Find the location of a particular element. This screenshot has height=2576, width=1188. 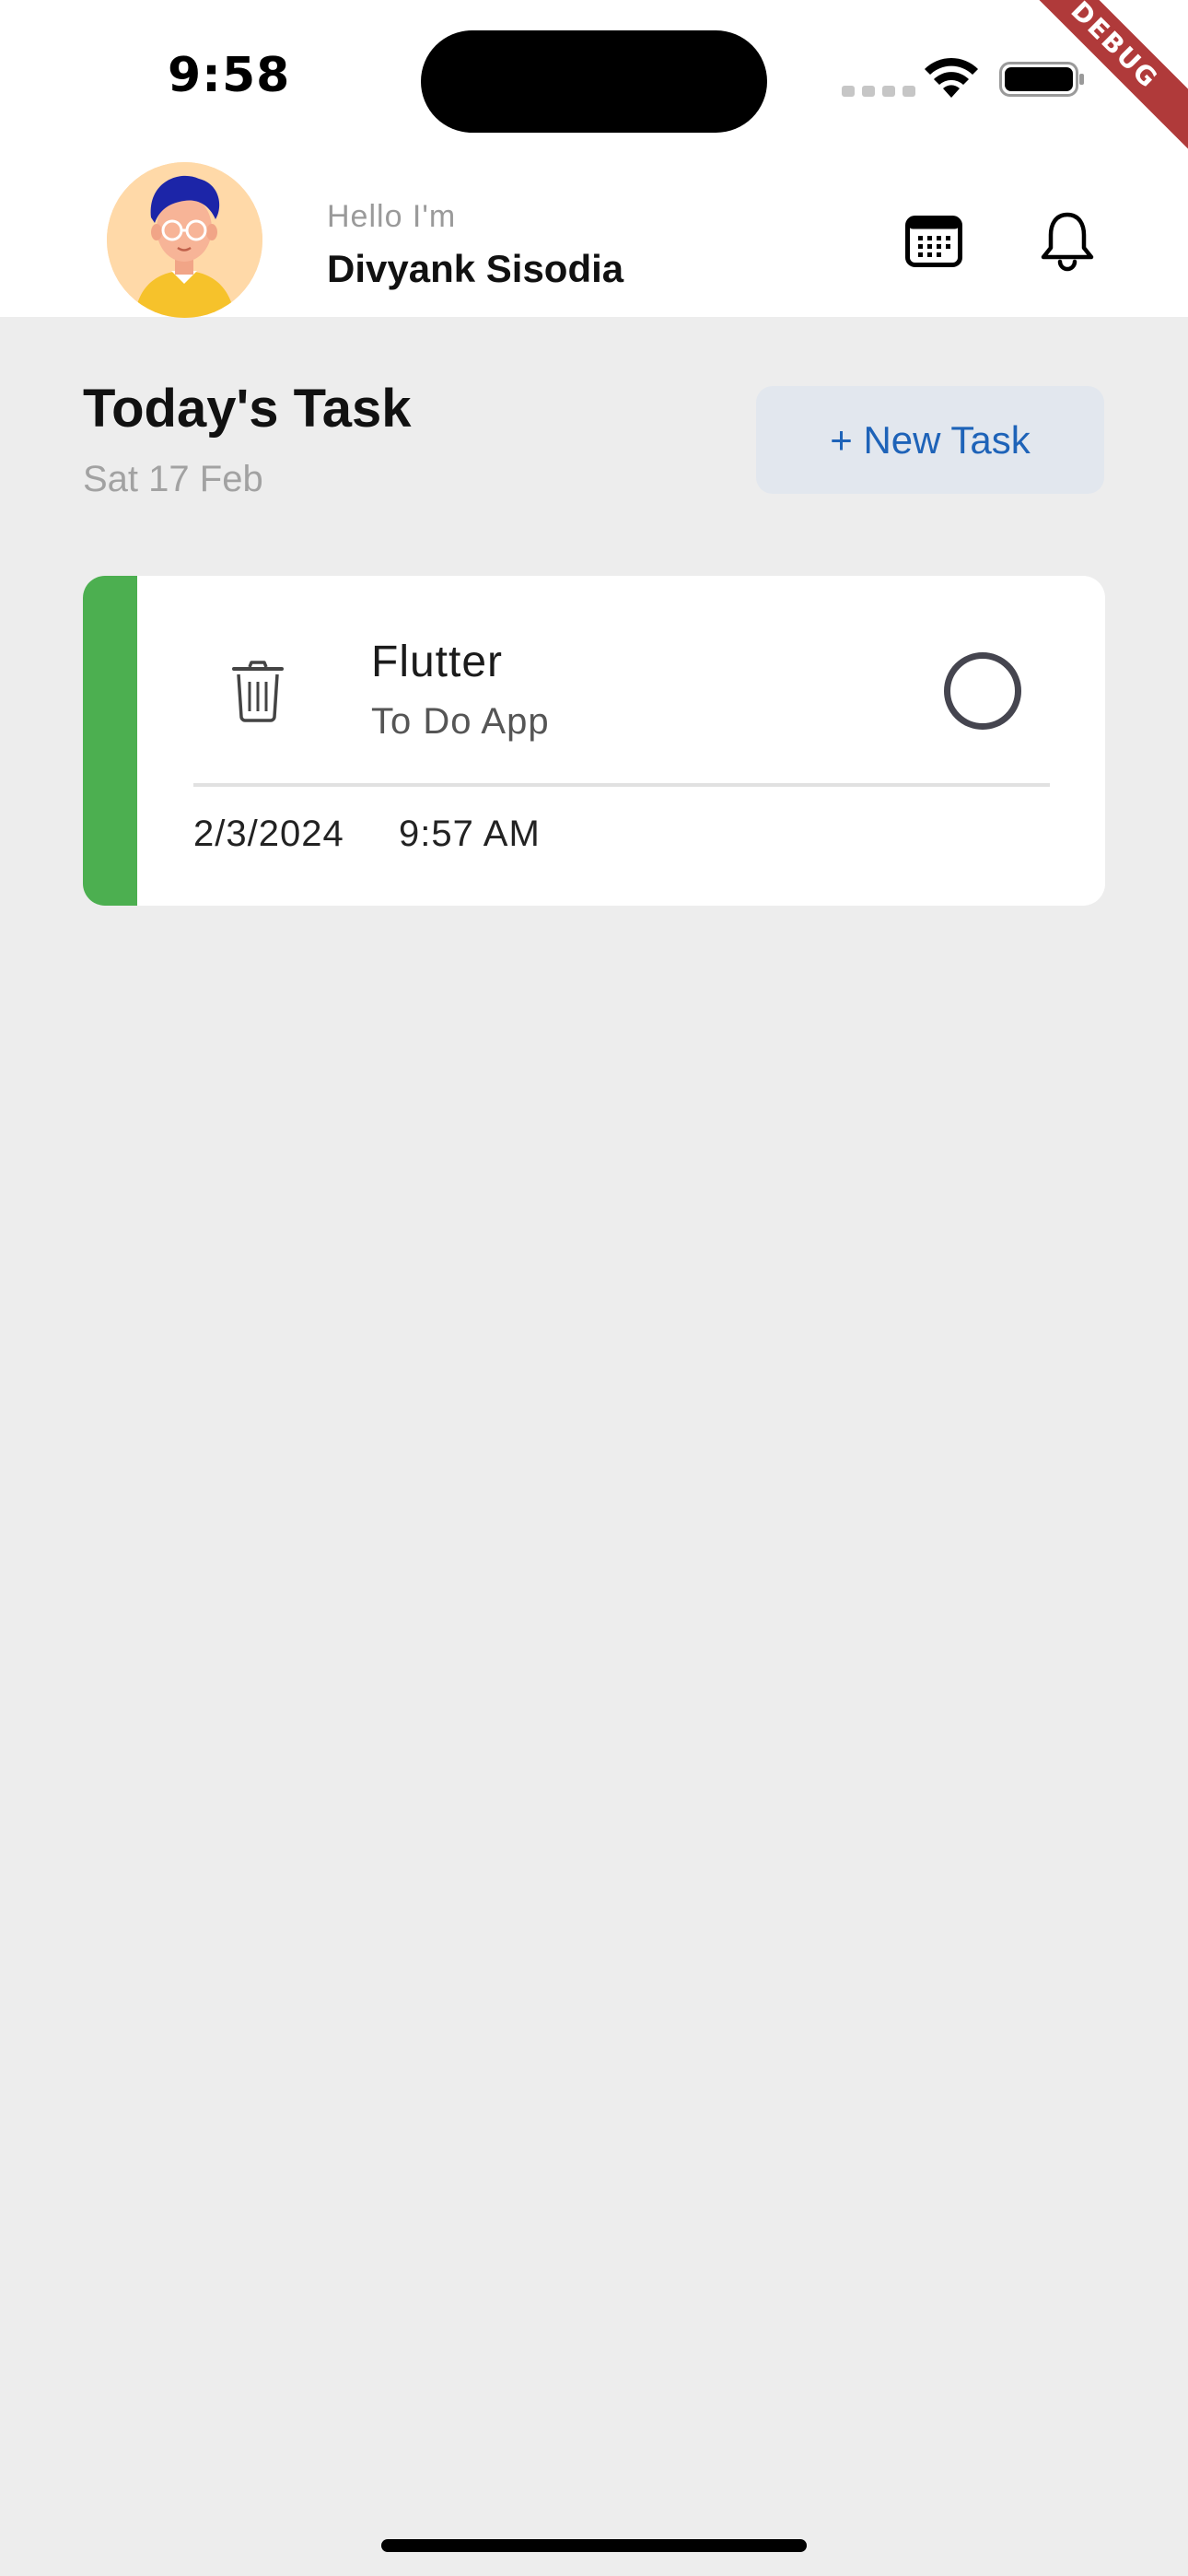

notification-button is located at coordinates (1067, 241).